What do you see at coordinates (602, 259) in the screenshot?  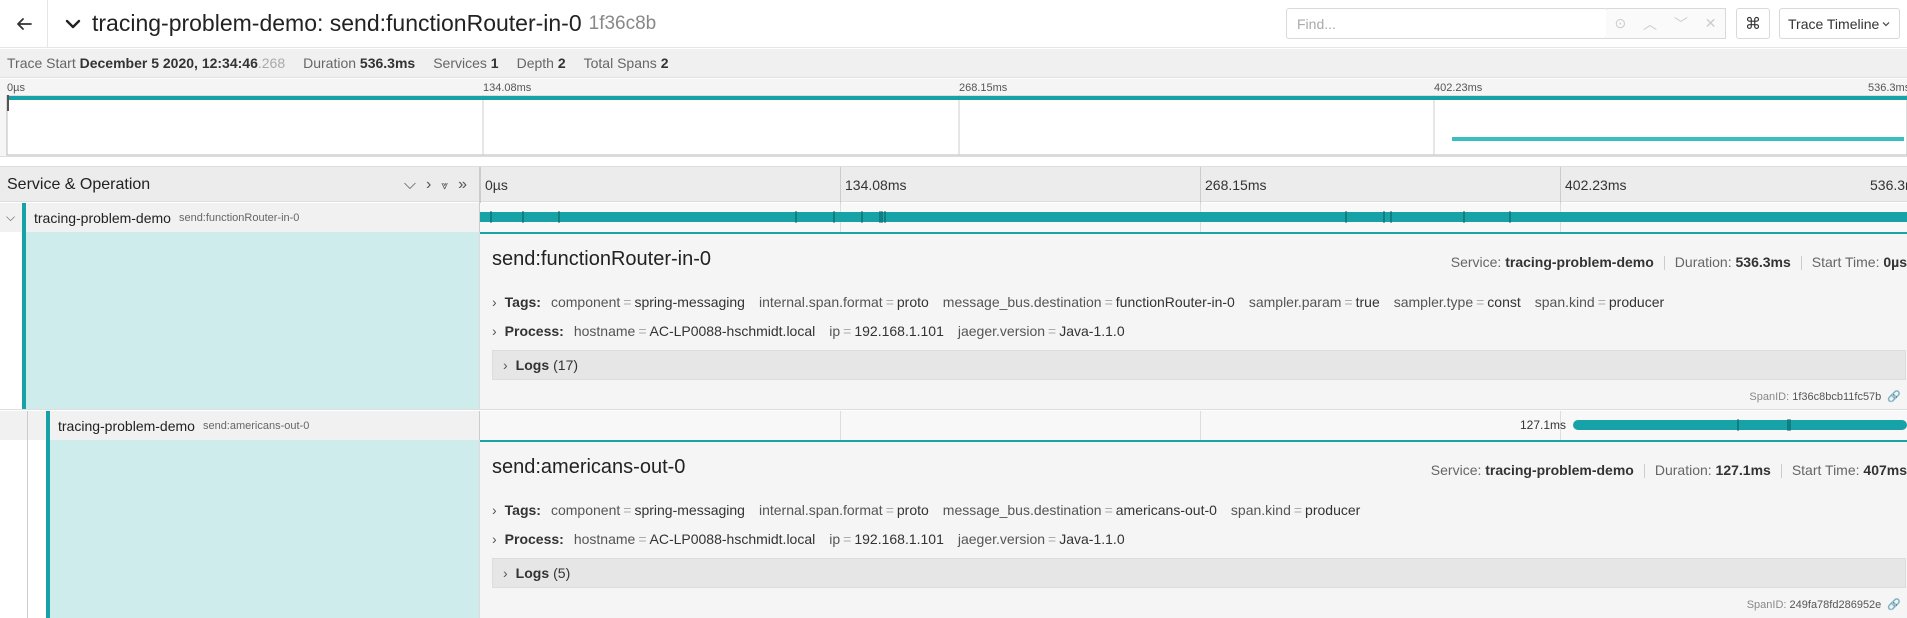 I see `detail-title: send:functionRouter-in-0` at bounding box center [602, 259].